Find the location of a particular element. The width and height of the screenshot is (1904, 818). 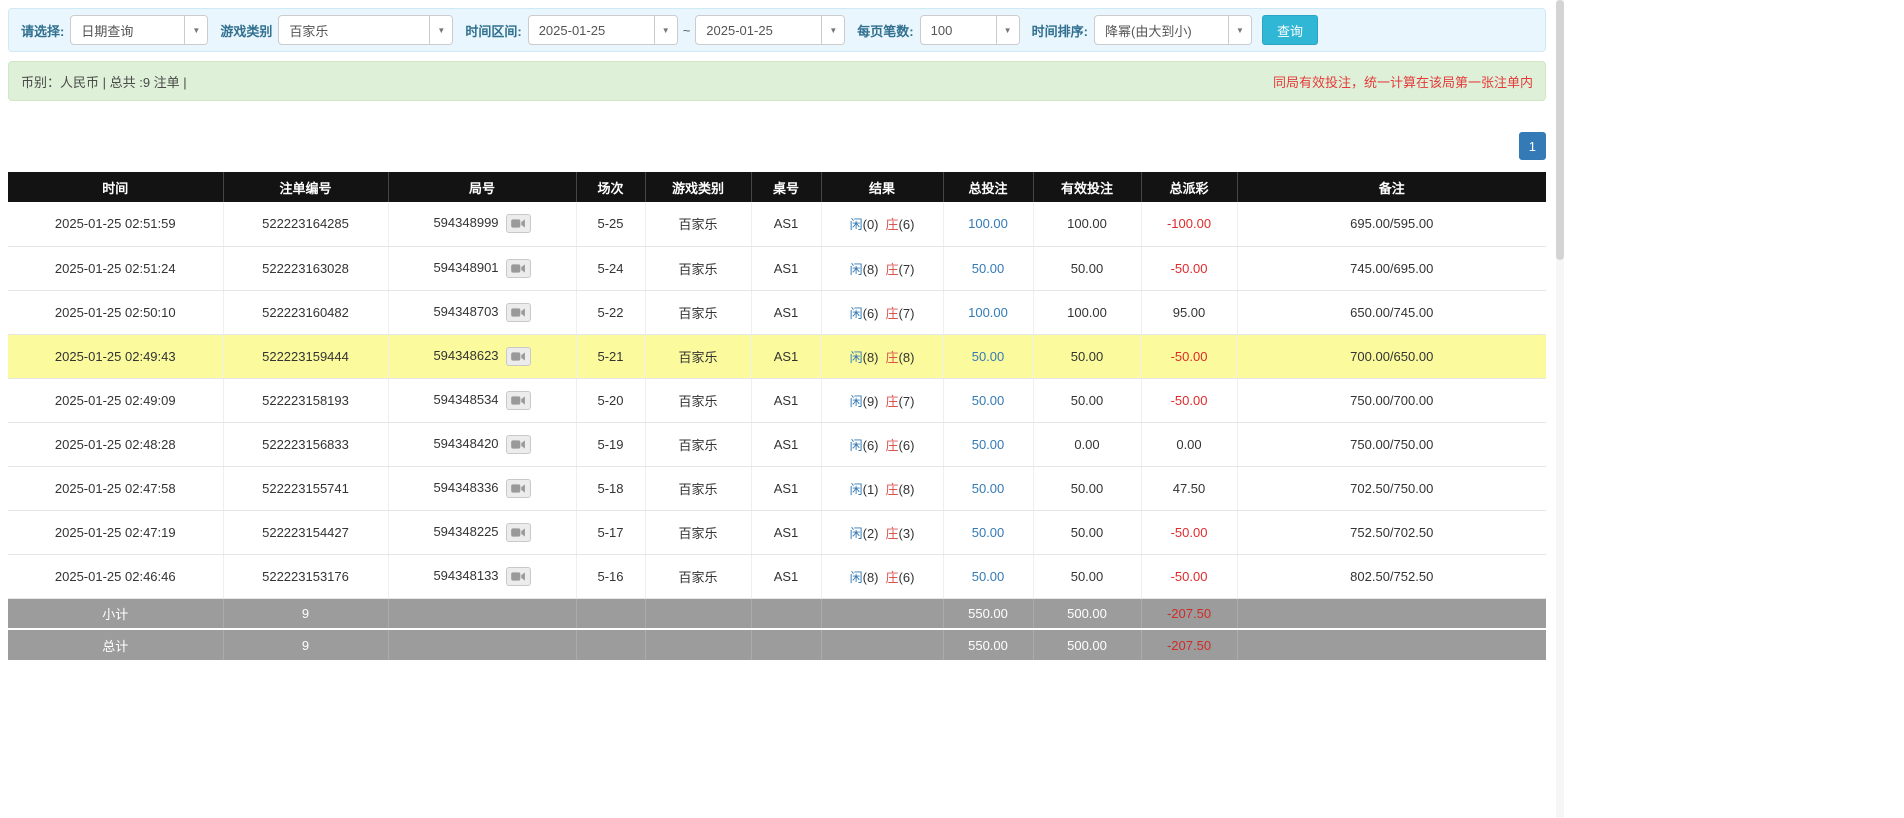

date-from-select: 2025-01-25 ▼ is located at coordinates (602, 30).